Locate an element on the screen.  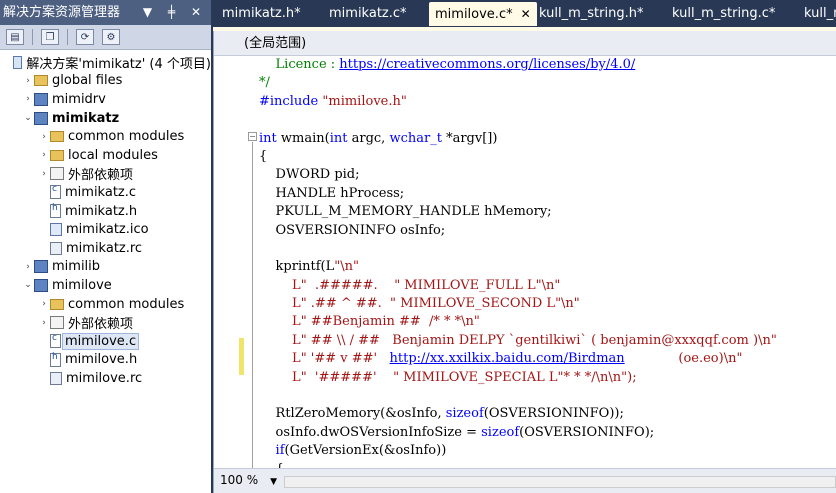
tree-item-label: mimidrv is located at coordinates (79, 99).